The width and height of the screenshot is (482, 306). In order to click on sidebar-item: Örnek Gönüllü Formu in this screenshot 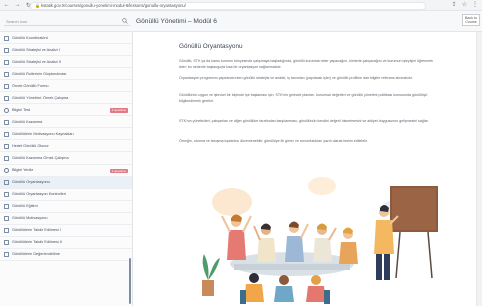, I will do `click(66, 86)`.